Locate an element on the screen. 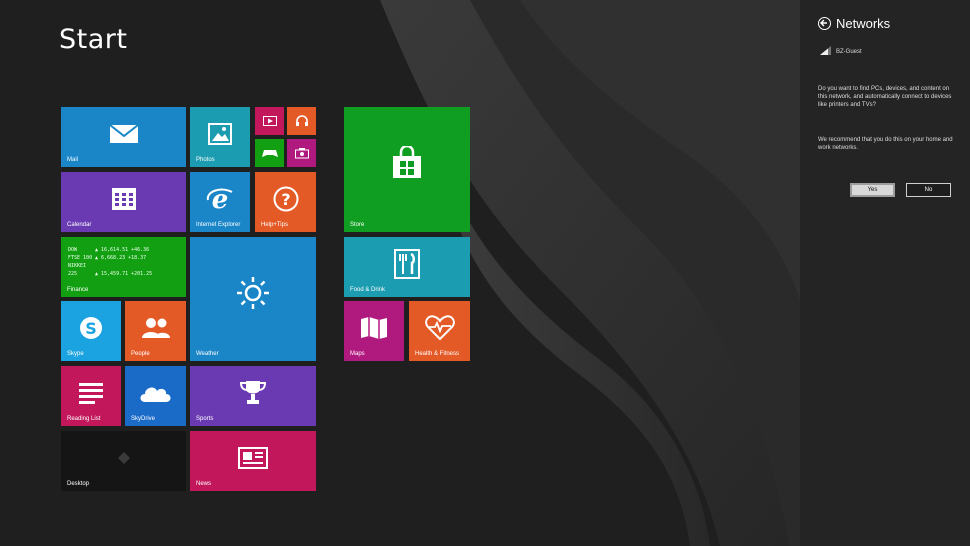 This screenshot has width=970, height=546. tile-label: News is located at coordinates (204, 484).